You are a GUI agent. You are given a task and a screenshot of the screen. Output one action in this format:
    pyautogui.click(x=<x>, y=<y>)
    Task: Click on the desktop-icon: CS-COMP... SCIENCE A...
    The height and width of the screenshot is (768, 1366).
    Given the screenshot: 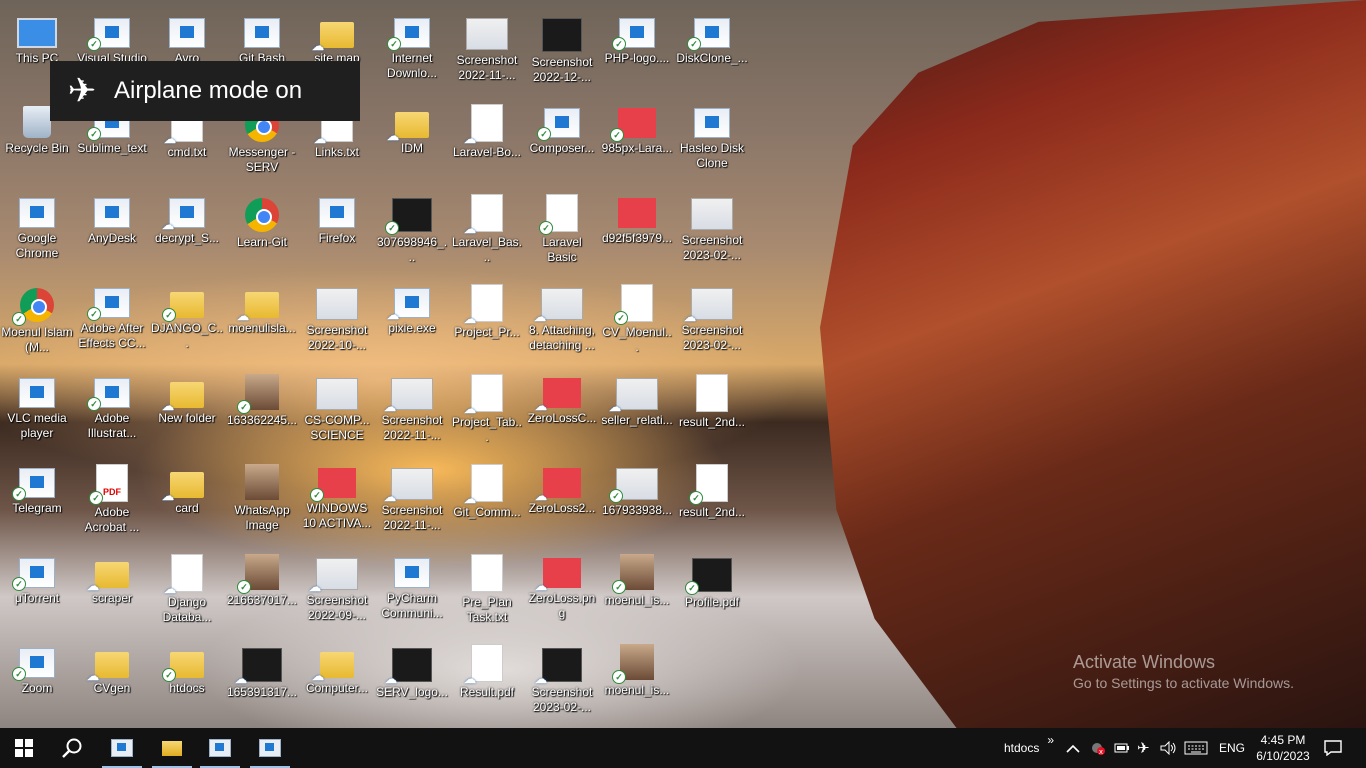 What is the action you would take?
    pyautogui.click(x=337, y=412)
    